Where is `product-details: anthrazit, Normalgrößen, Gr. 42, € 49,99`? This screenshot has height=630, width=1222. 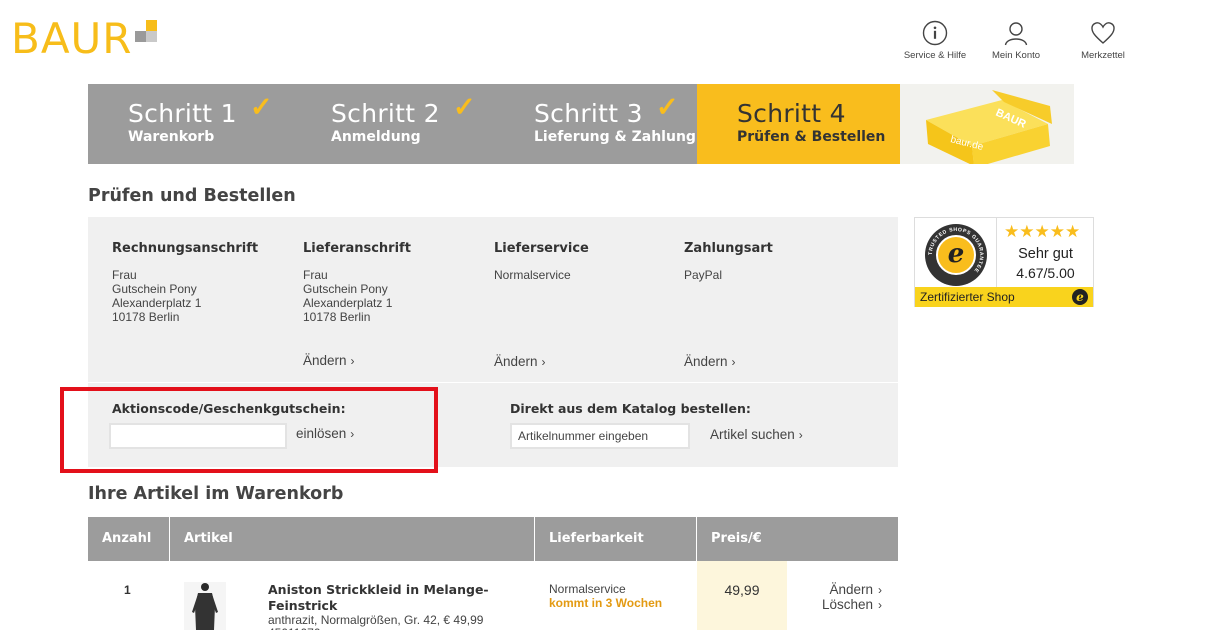
product-details: anthrazit, Normalgrößen, Gr. 42, € 49,99 is located at coordinates (376, 620).